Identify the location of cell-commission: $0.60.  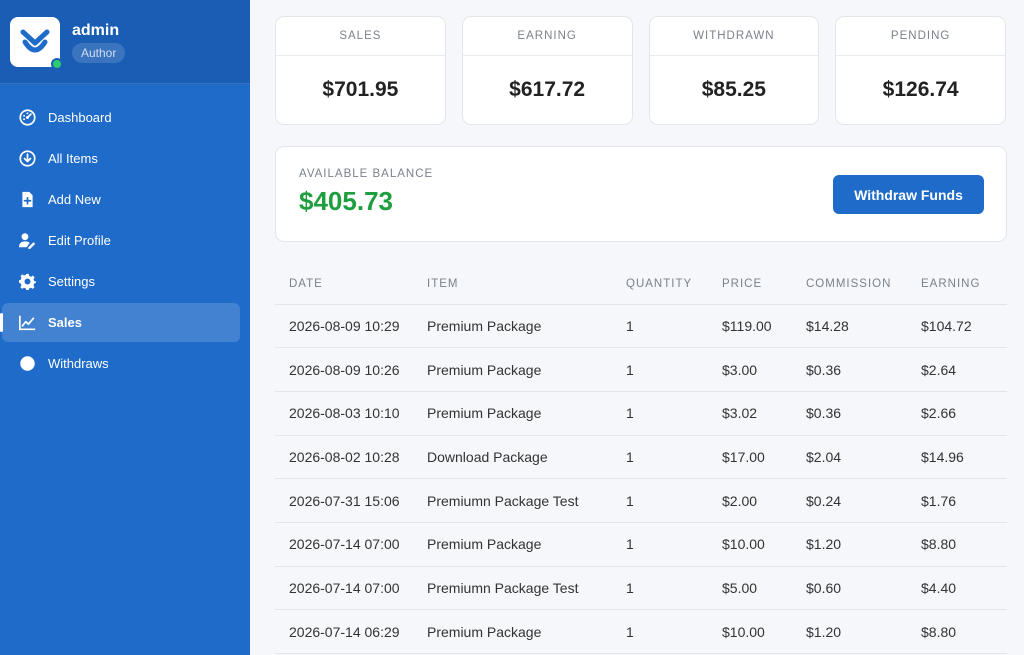
(863, 588).